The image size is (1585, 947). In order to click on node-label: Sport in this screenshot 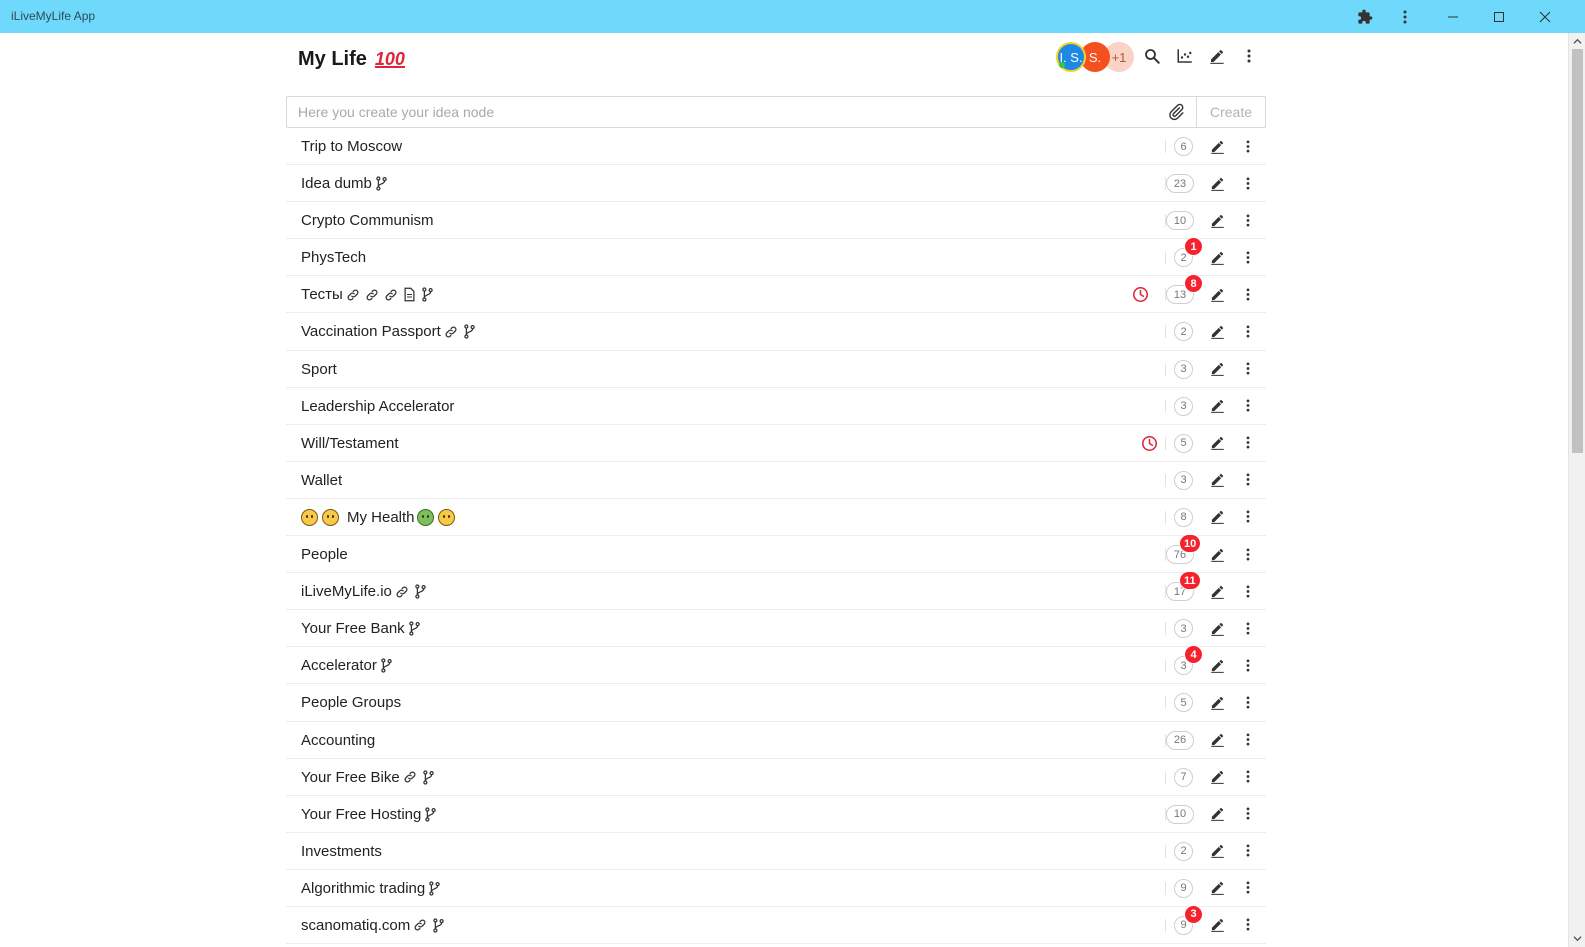, I will do `click(319, 369)`.